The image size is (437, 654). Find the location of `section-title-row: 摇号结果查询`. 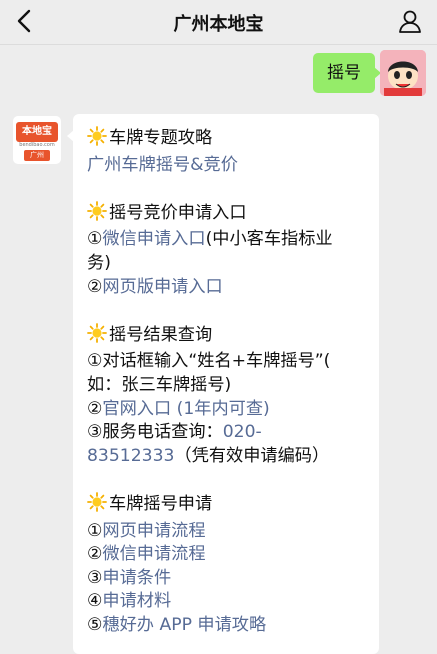

section-title-row: 摇号结果查询 is located at coordinates (232, 336).